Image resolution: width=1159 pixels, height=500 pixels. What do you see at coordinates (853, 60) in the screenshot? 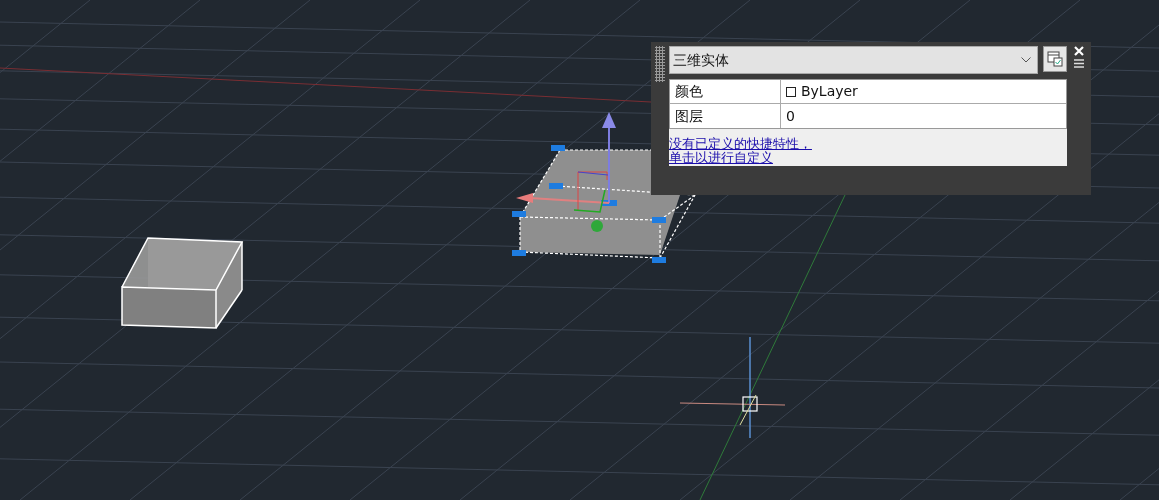
I see `object-type-dropdown: 三维实体` at bounding box center [853, 60].